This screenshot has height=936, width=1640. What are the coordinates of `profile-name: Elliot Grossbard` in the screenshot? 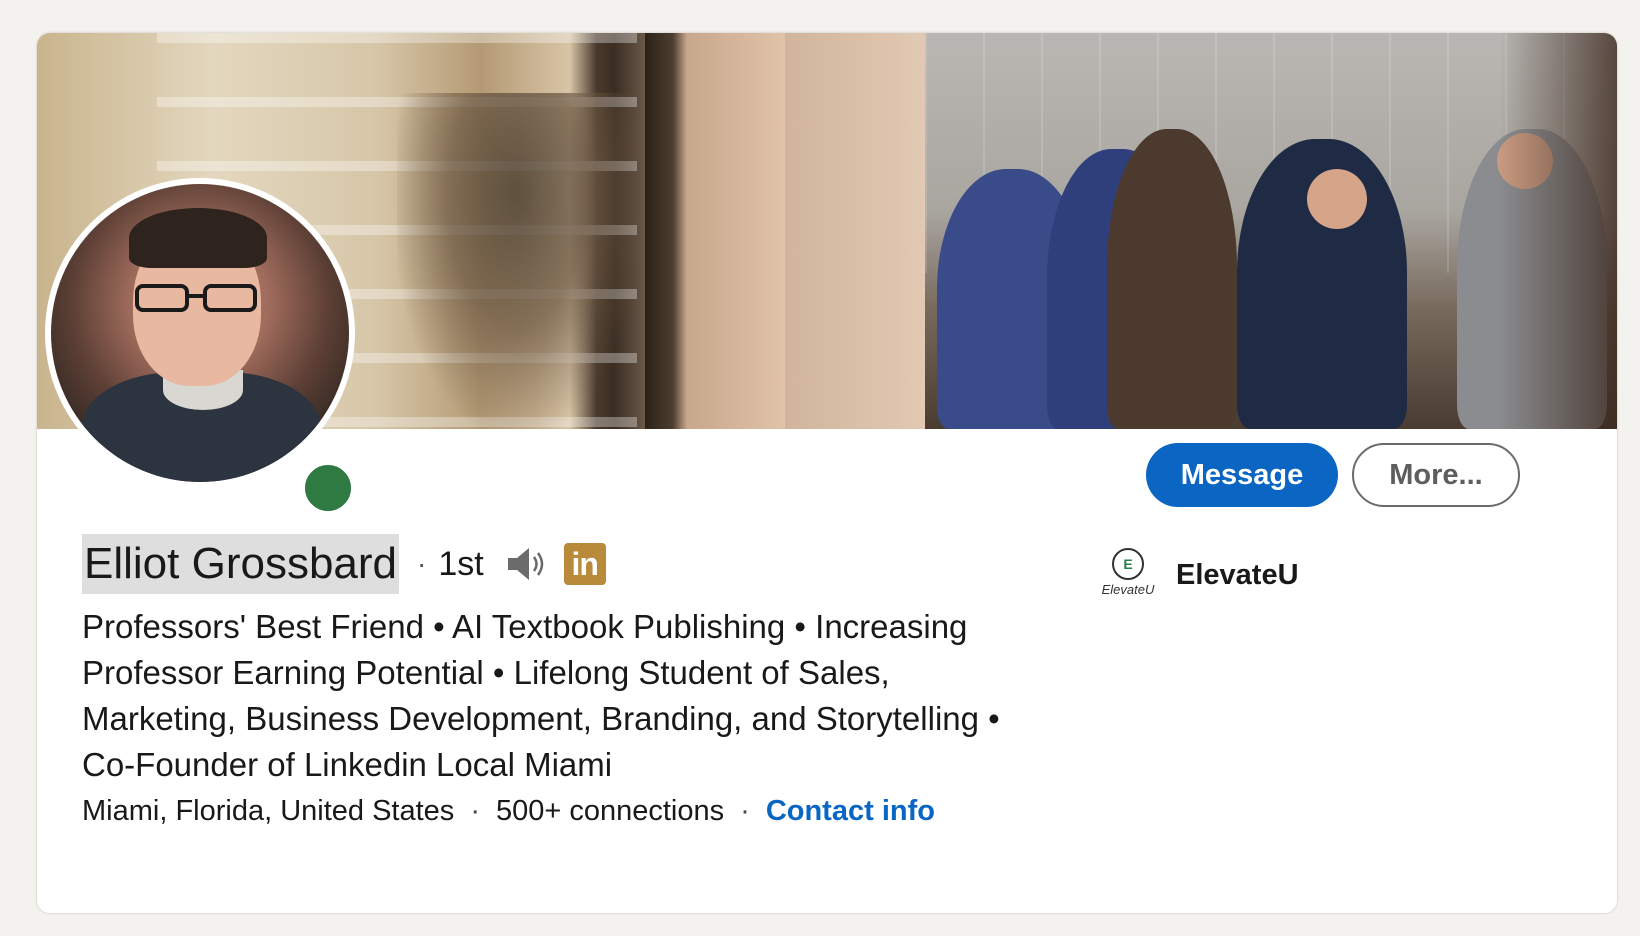 It's located at (241, 564).